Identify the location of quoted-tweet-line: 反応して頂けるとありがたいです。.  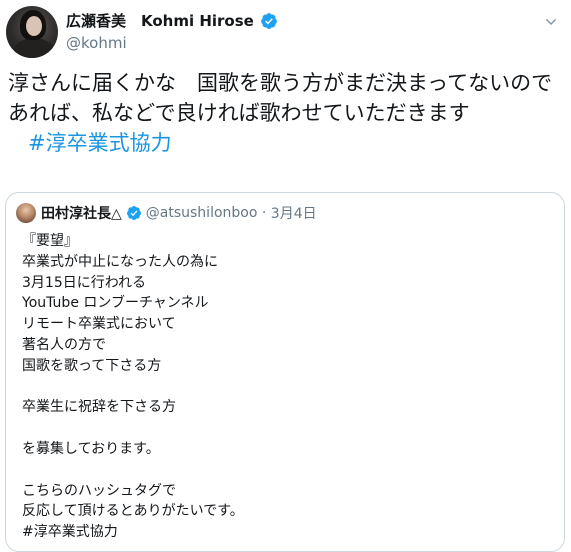
(133, 511).